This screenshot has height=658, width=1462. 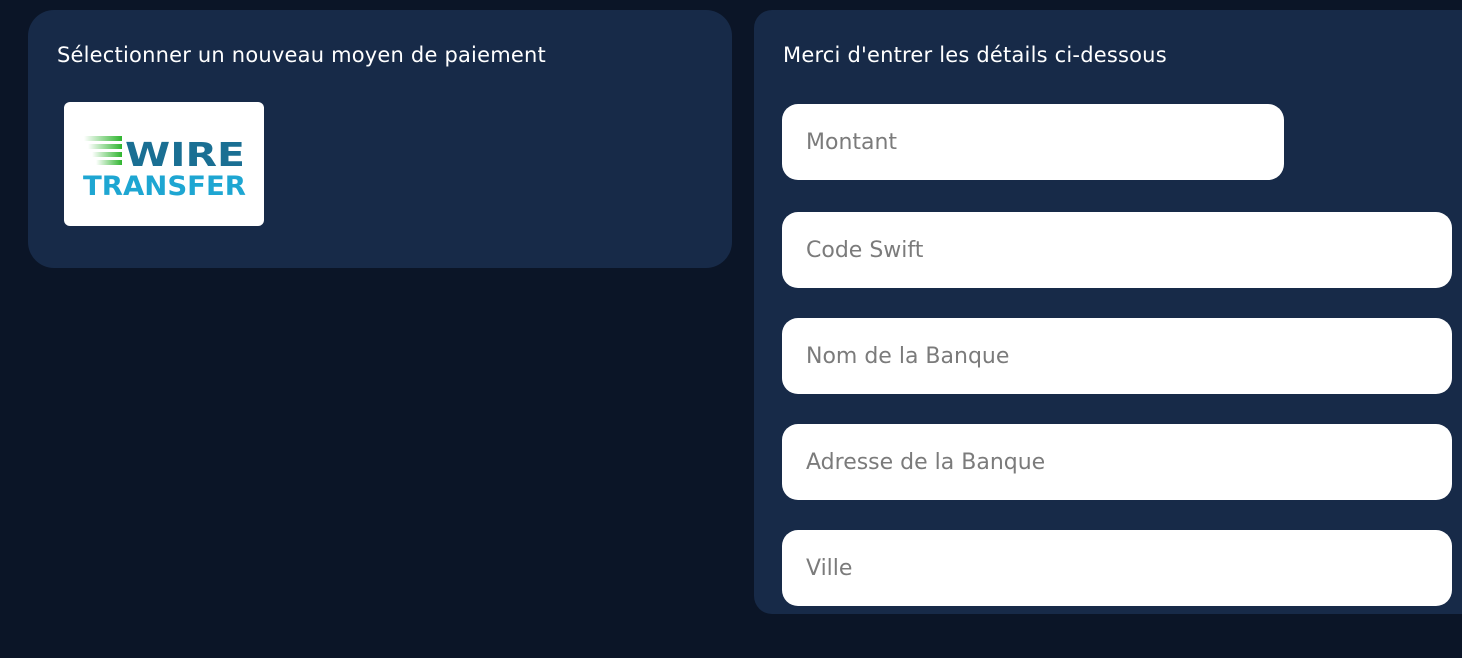 I want to click on logo-line2: TRANSFER, so click(x=164, y=184).